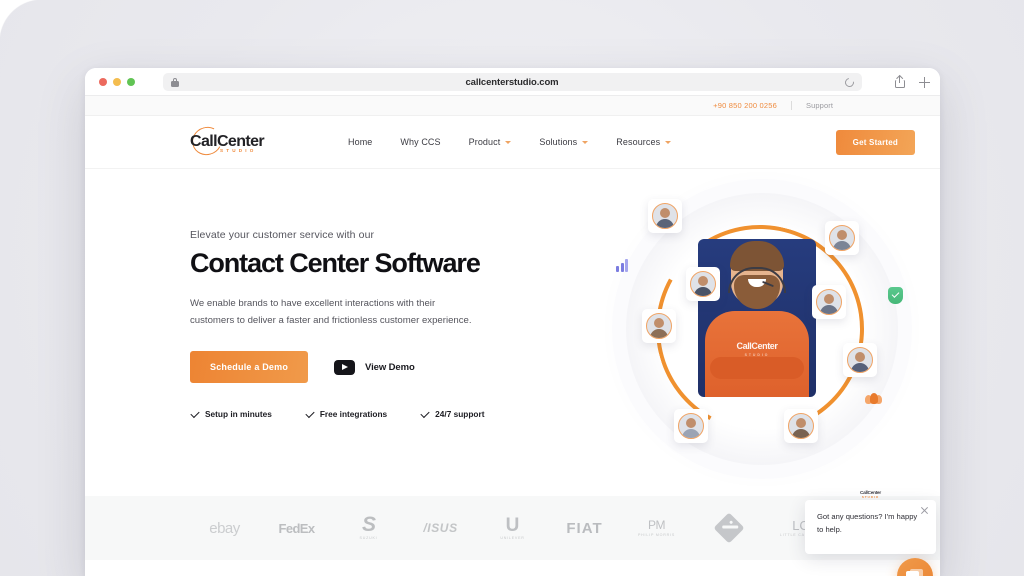 Image resolution: width=1024 pixels, height=576 pixels. I want to click on logo-label: /ISUS, so click(440, 528).